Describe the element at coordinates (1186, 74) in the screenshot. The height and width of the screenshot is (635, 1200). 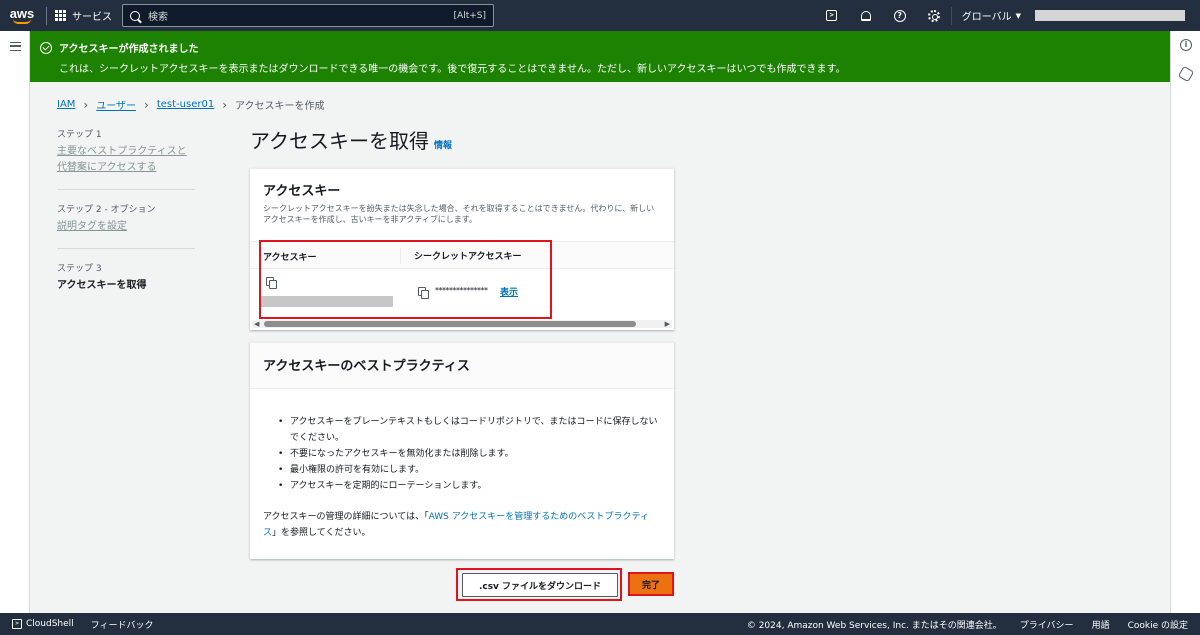
I see `hexagon-icon` at that location.